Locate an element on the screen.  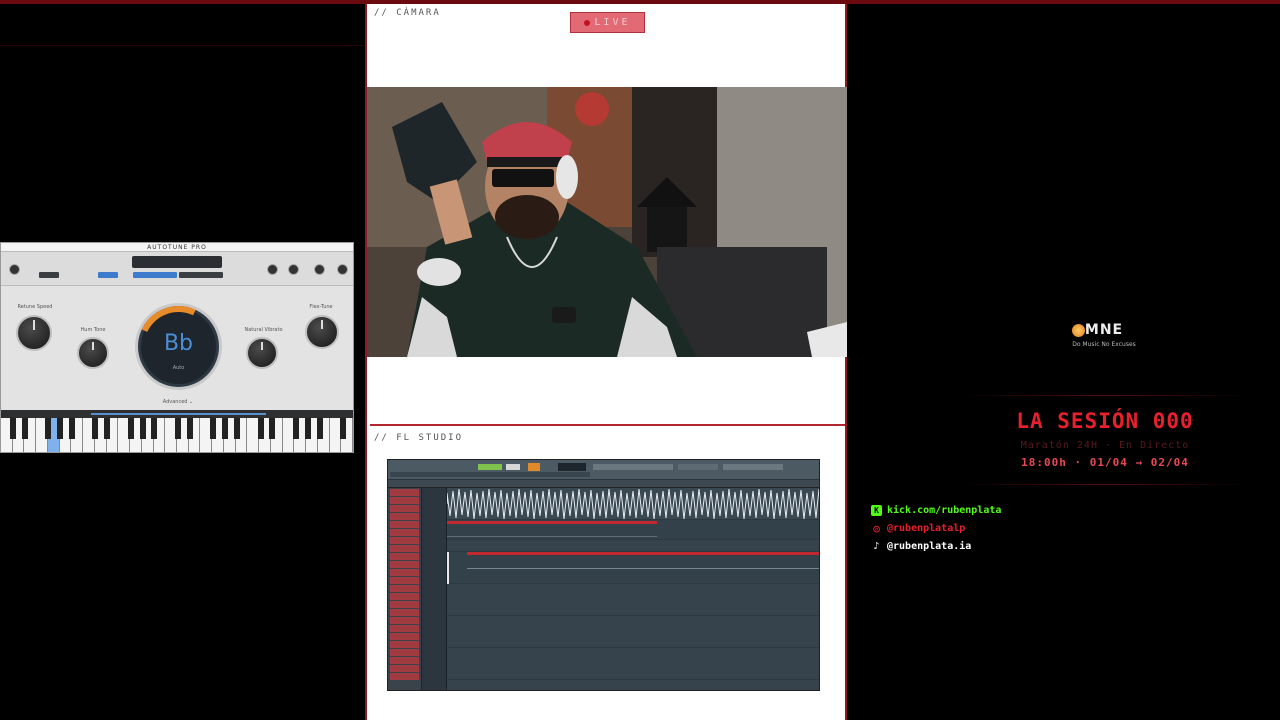
social-tiktok: ♪ @rubenplata.ia is located at coordinates (921, 546).